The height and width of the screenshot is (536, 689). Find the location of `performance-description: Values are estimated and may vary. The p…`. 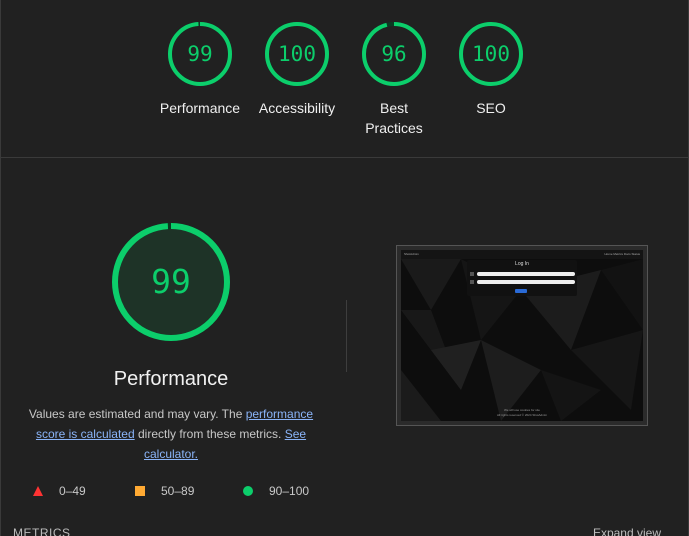

performance-description: Values are estimated and may vary. The p… is located at coordinates (171, 434).